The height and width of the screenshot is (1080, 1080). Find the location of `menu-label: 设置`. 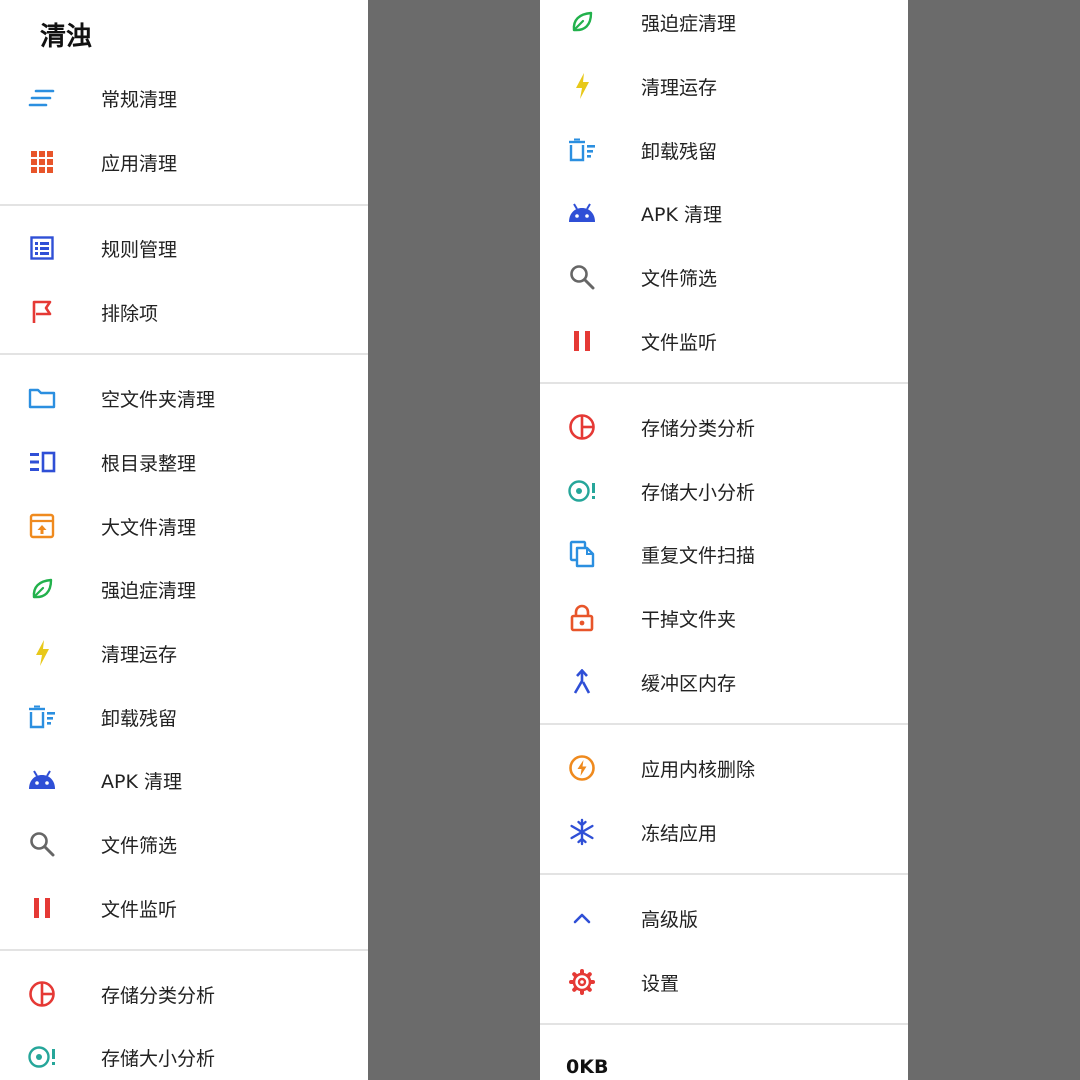

menu-label: 设置 is located at coordinates (660, 983).